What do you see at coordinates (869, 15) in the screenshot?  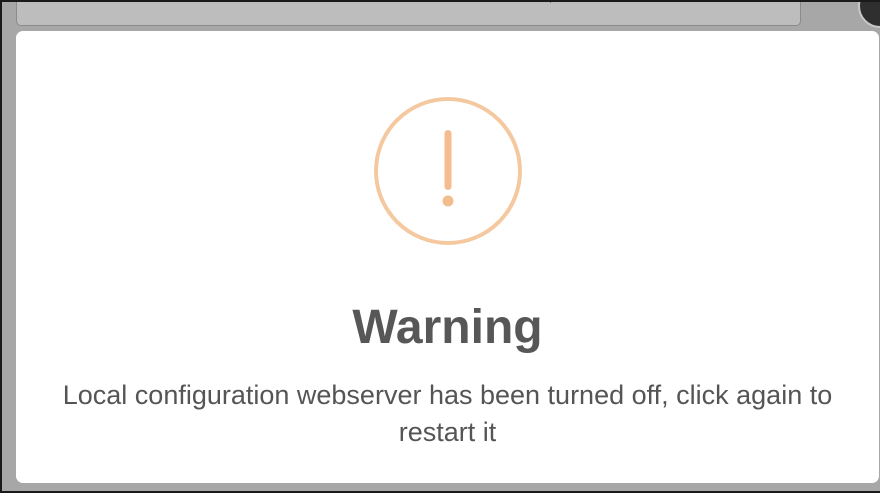 I see `background-avatar` at bounding box center [869, 15].